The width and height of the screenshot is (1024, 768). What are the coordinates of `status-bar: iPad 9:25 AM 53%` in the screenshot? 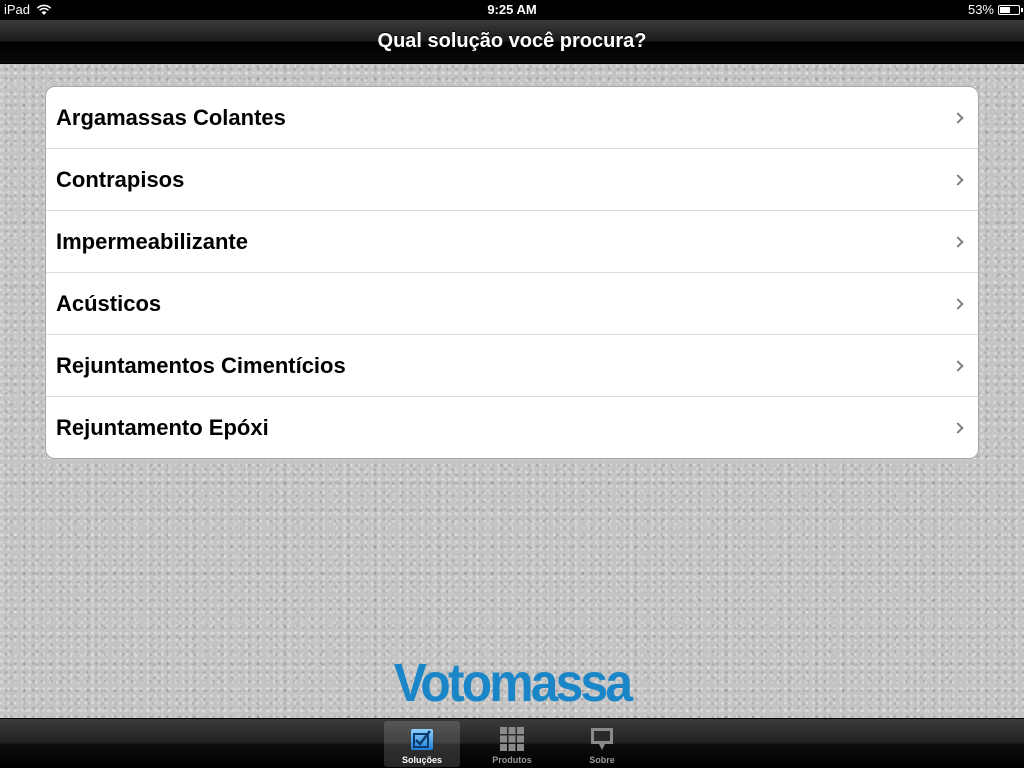 It's located at (512, 10).